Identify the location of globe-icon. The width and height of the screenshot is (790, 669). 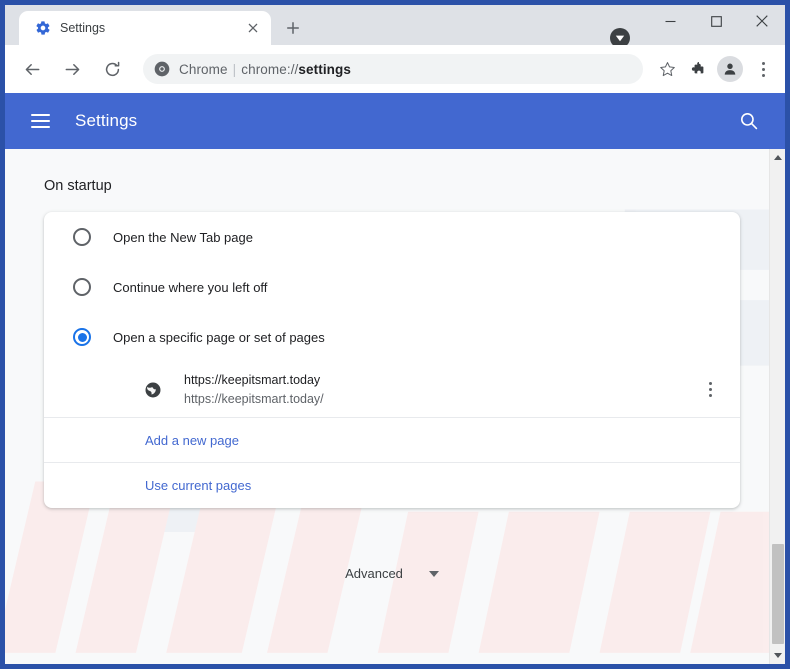
(153, 389).